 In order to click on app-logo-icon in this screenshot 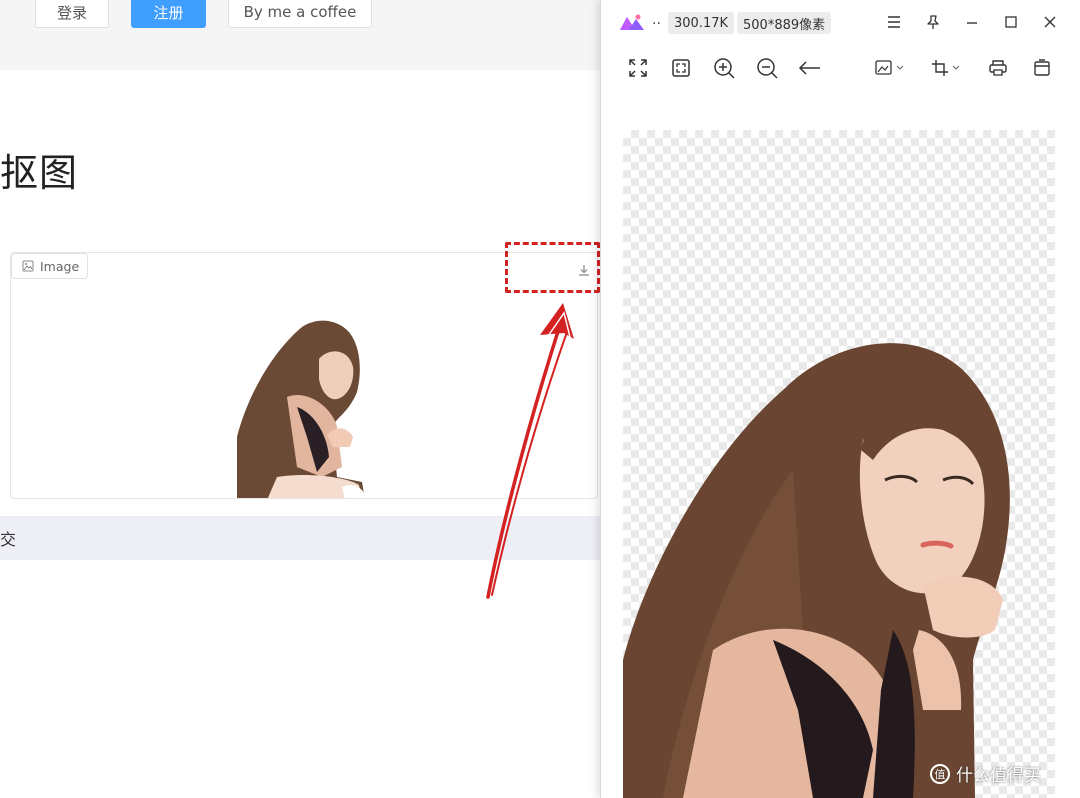, I will do `click(632, 22)`.